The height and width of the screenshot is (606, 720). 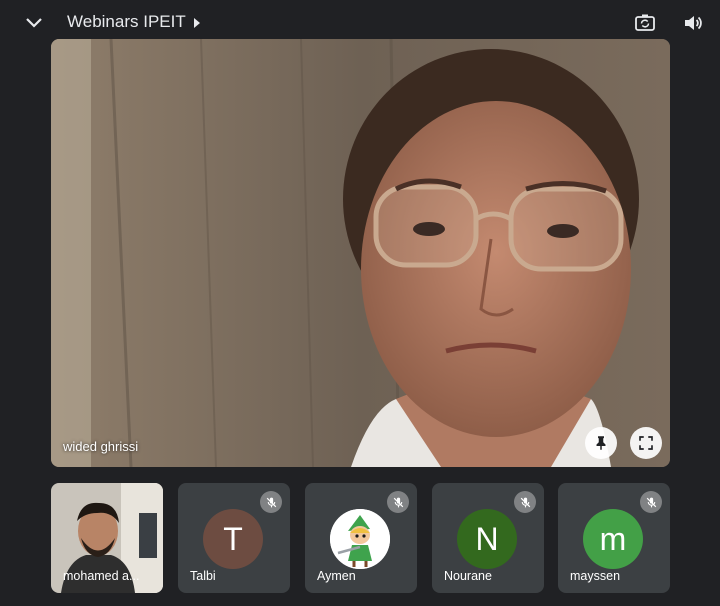 I want to click on avatar-initial: N, so click(x=487, y=538).